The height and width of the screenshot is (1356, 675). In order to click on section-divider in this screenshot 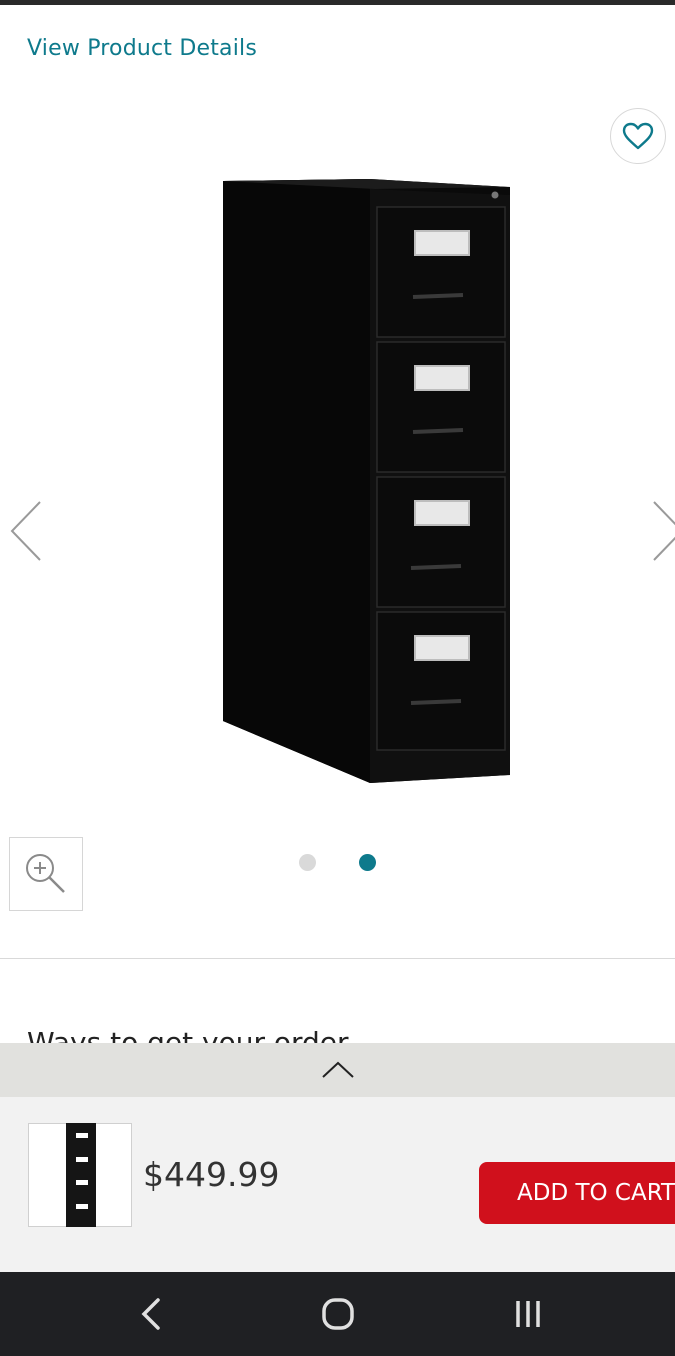, I will do `click(337, 958)`.